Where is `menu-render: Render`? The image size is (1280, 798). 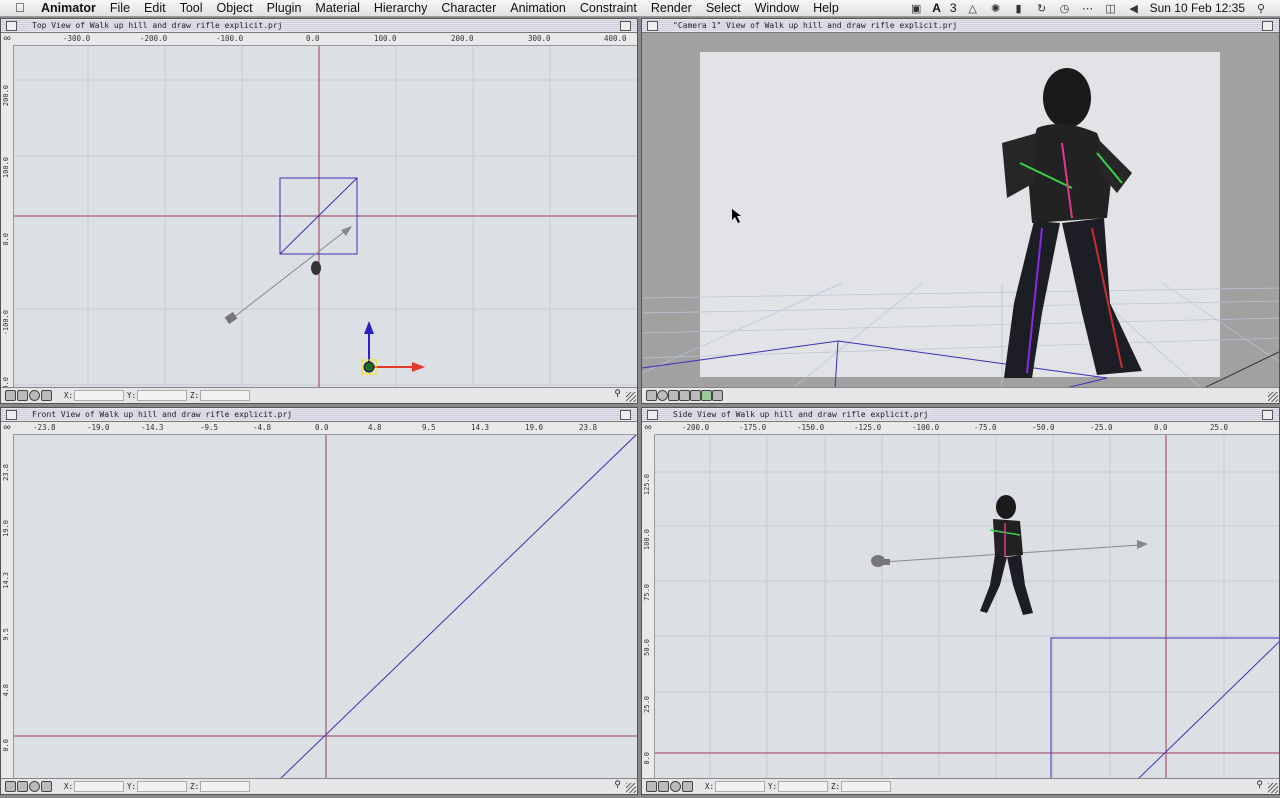
menu-render: Render is located at coordinates (671, 8).